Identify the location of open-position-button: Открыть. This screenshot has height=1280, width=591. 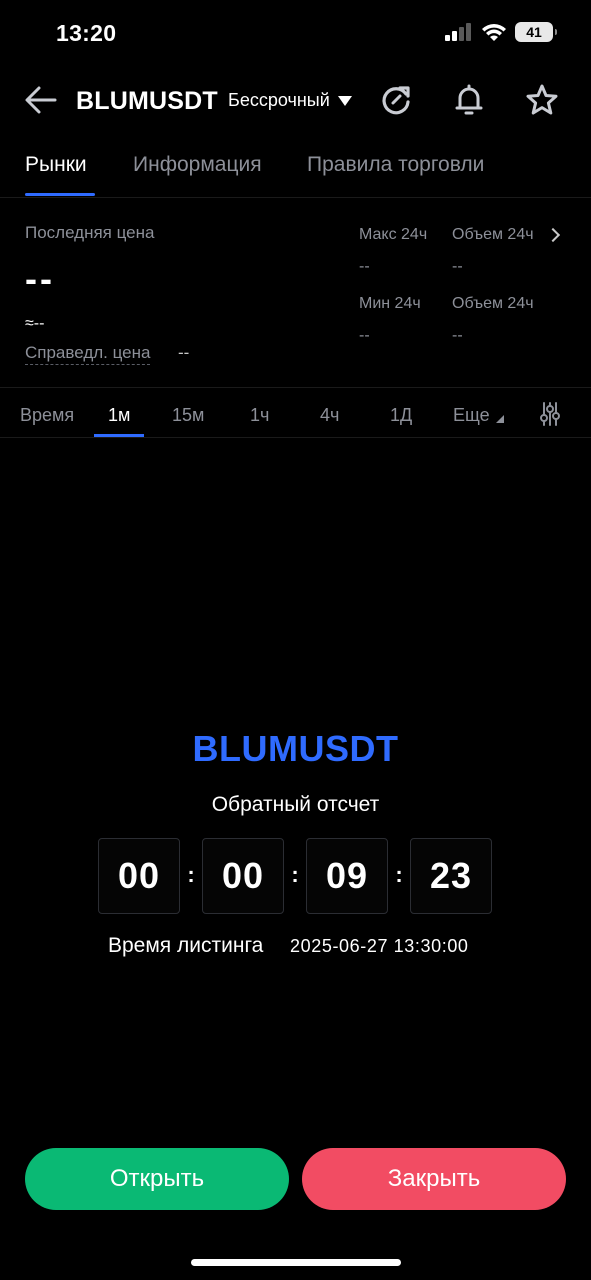
(157, 1179).